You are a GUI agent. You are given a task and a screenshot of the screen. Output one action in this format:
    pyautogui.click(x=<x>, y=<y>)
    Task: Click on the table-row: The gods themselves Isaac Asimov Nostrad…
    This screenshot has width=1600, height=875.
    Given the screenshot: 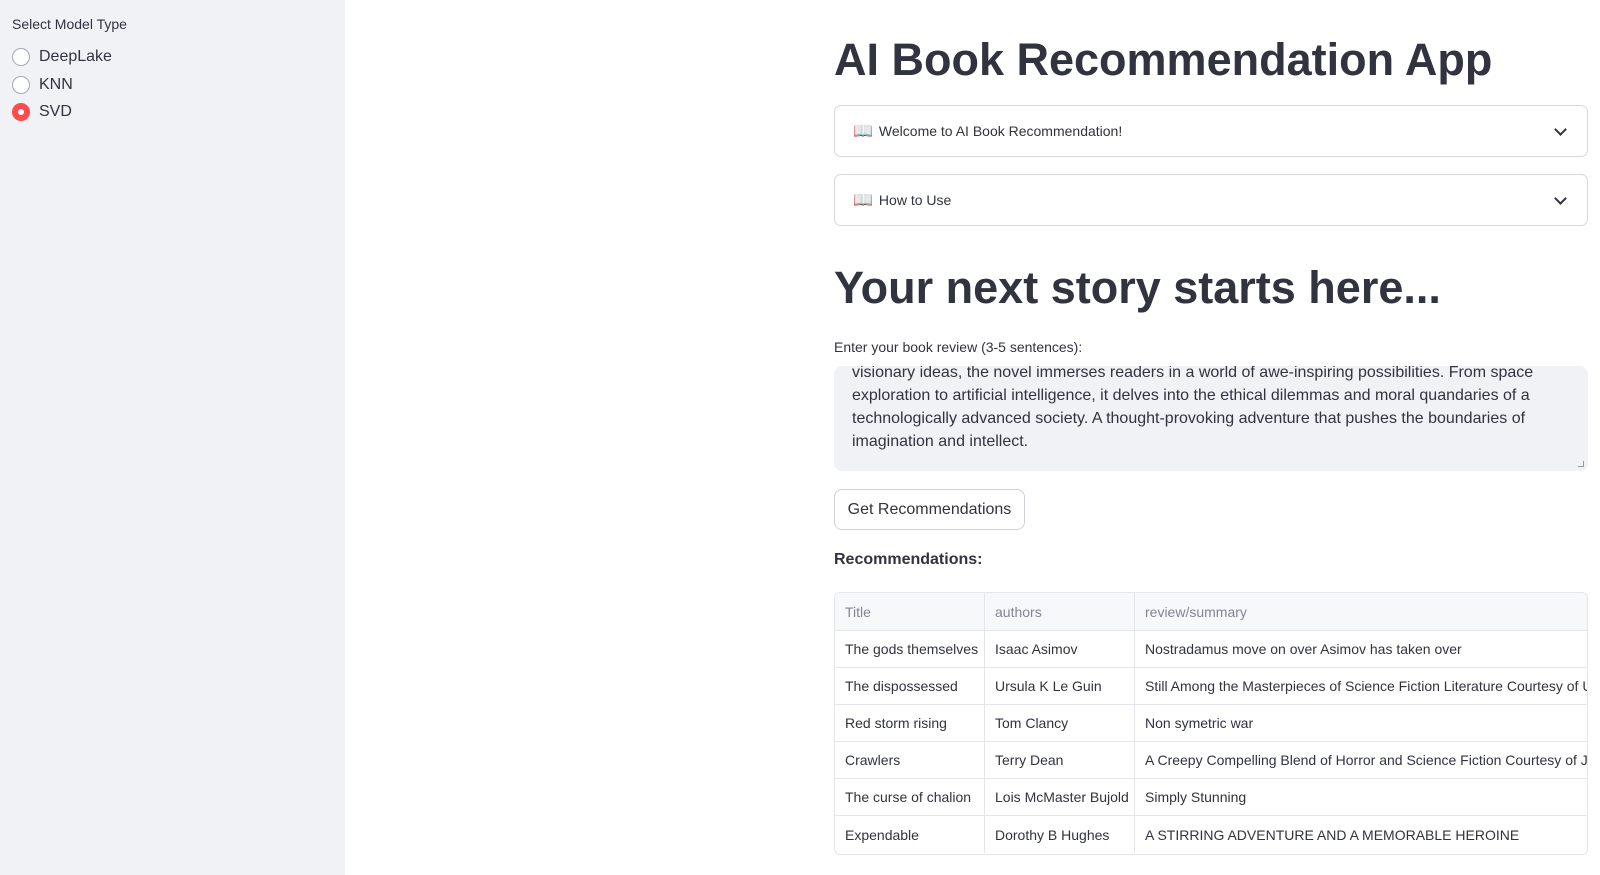 What is the action you would take?
    pyautogui.click(x=1211, y=649)
    